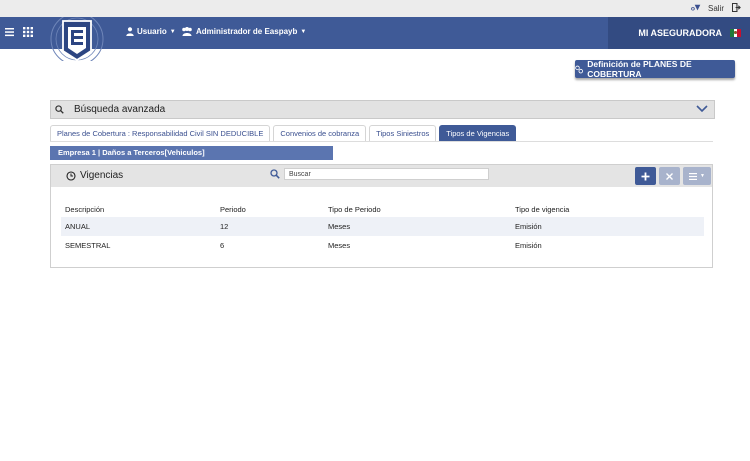  I want to click on user-menu: Usuario ▼, so click(151, 31).